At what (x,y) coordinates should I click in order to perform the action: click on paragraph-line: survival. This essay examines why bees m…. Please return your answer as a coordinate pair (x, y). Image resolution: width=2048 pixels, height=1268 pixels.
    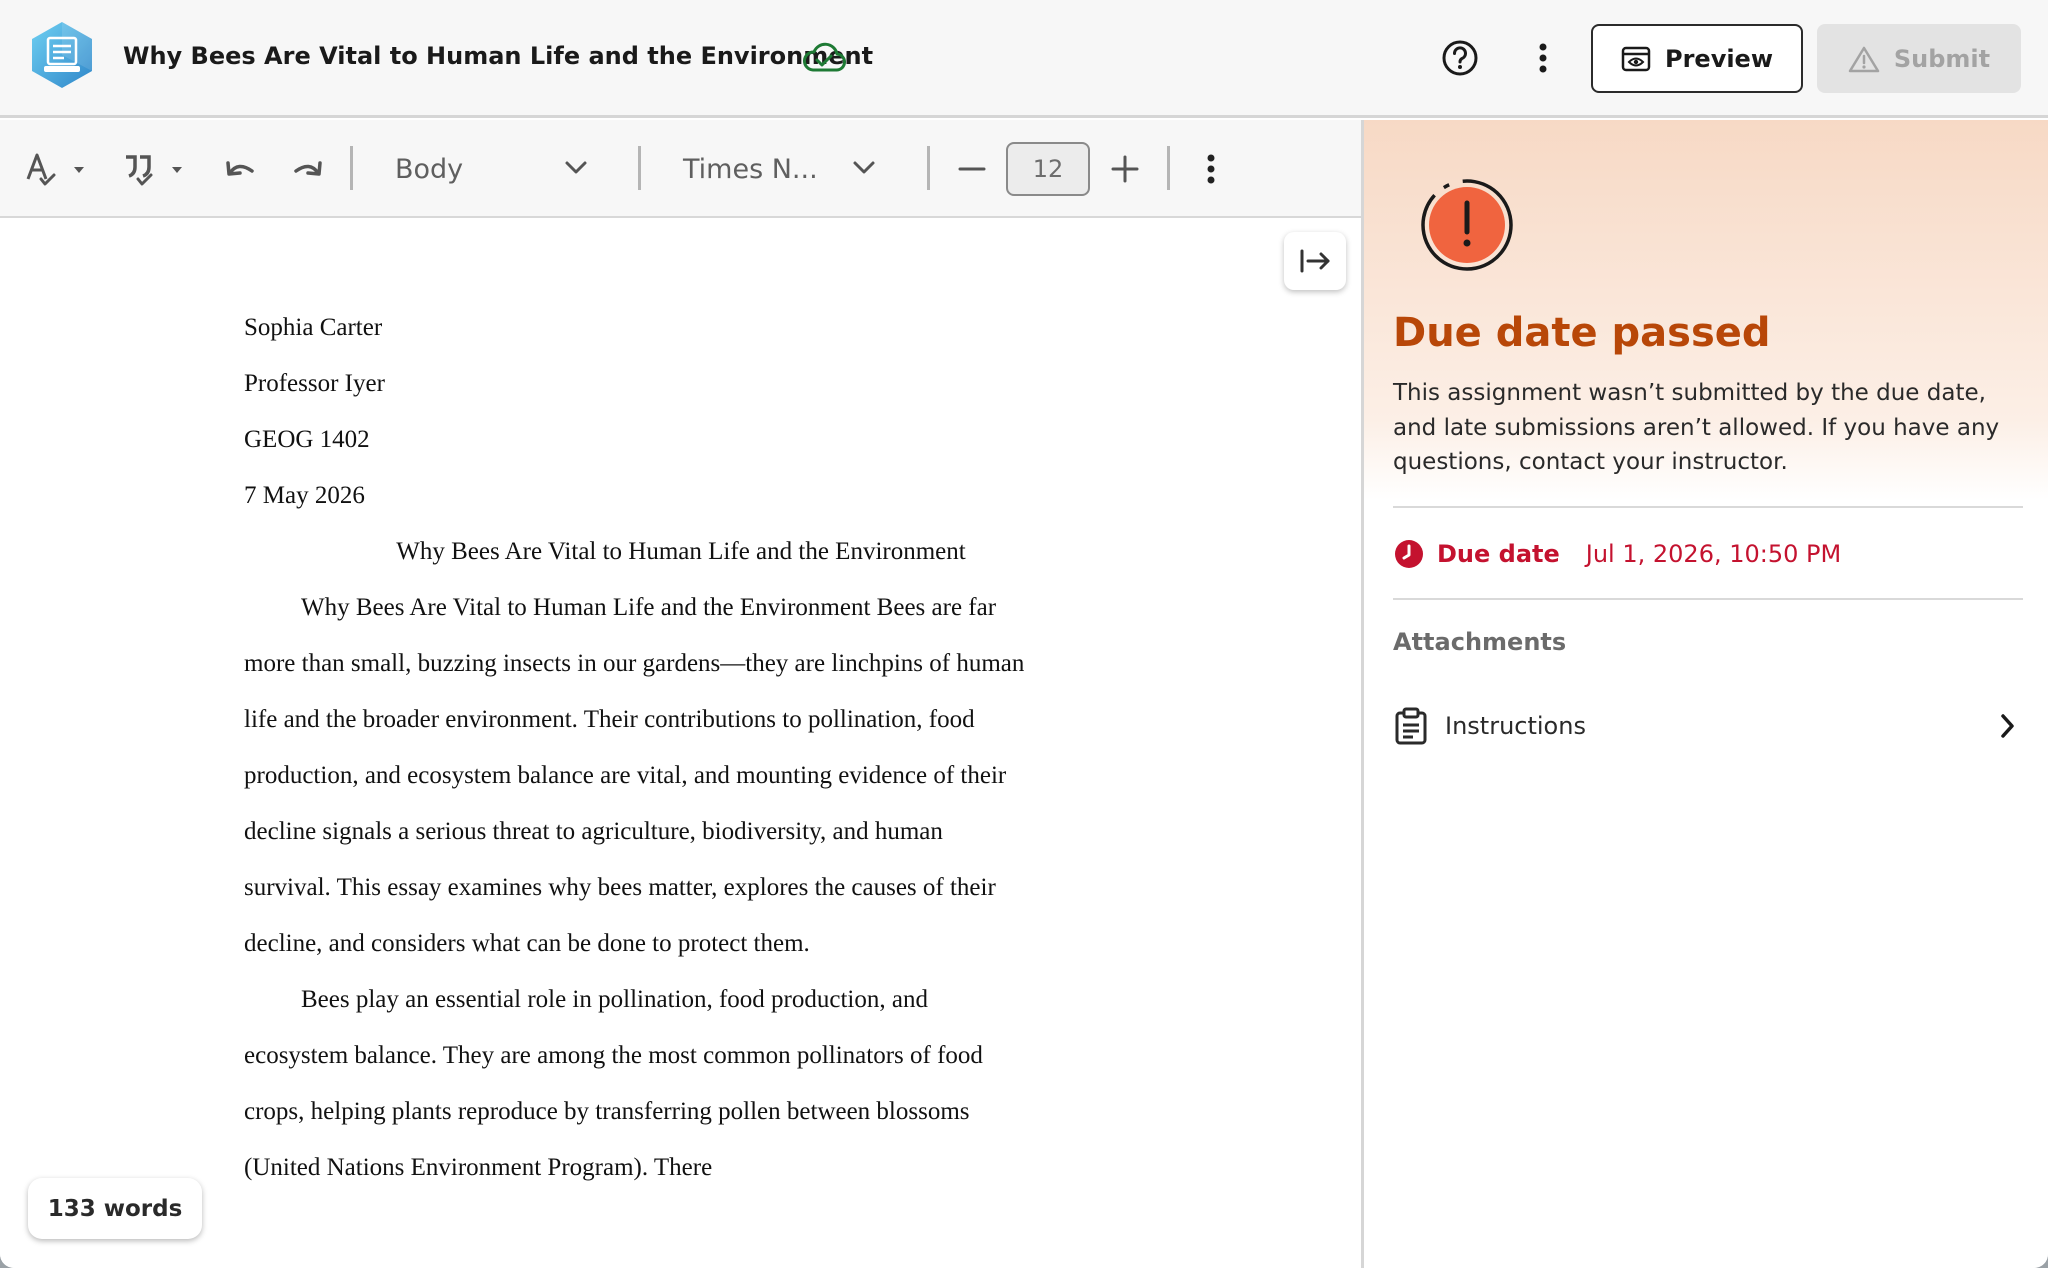
    Looking at the image, I should click on (620, 887).